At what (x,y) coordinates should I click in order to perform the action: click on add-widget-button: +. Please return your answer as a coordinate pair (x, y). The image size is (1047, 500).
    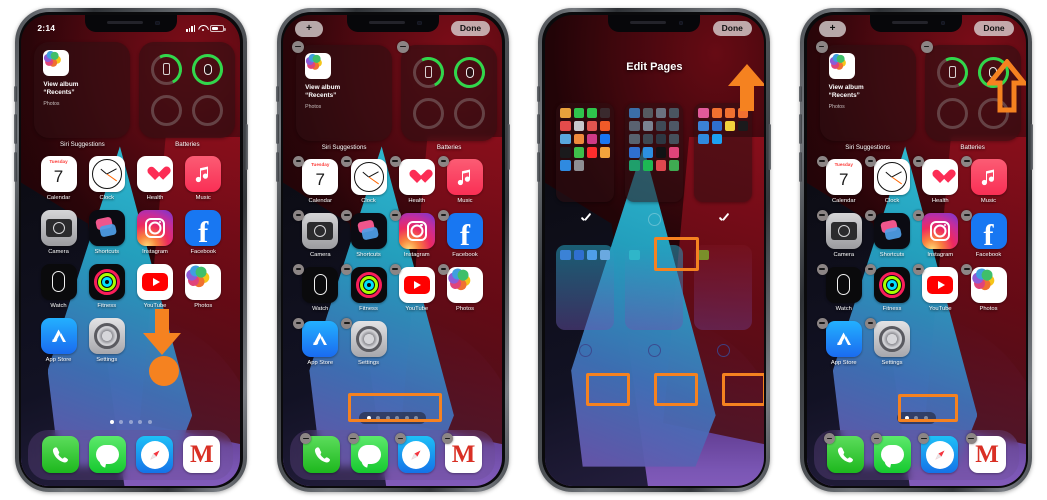
    Looking at the image, I should click on (832, 28).